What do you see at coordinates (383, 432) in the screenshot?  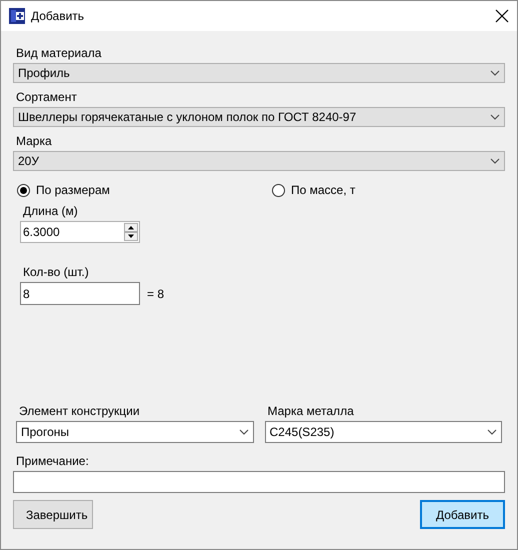 I see `dropdown: С245(S235)` at bounding box center [383, 432].